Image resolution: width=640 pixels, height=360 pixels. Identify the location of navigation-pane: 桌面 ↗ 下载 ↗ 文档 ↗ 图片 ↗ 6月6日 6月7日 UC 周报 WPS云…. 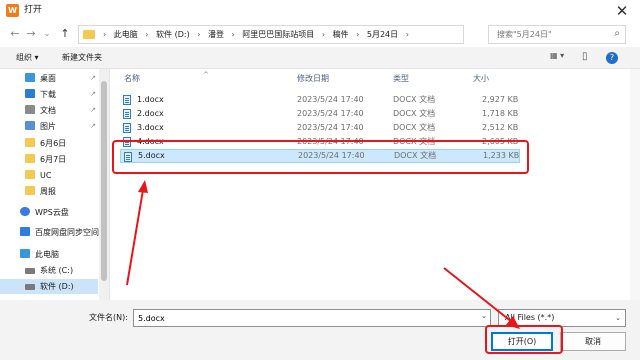
(55, 184).